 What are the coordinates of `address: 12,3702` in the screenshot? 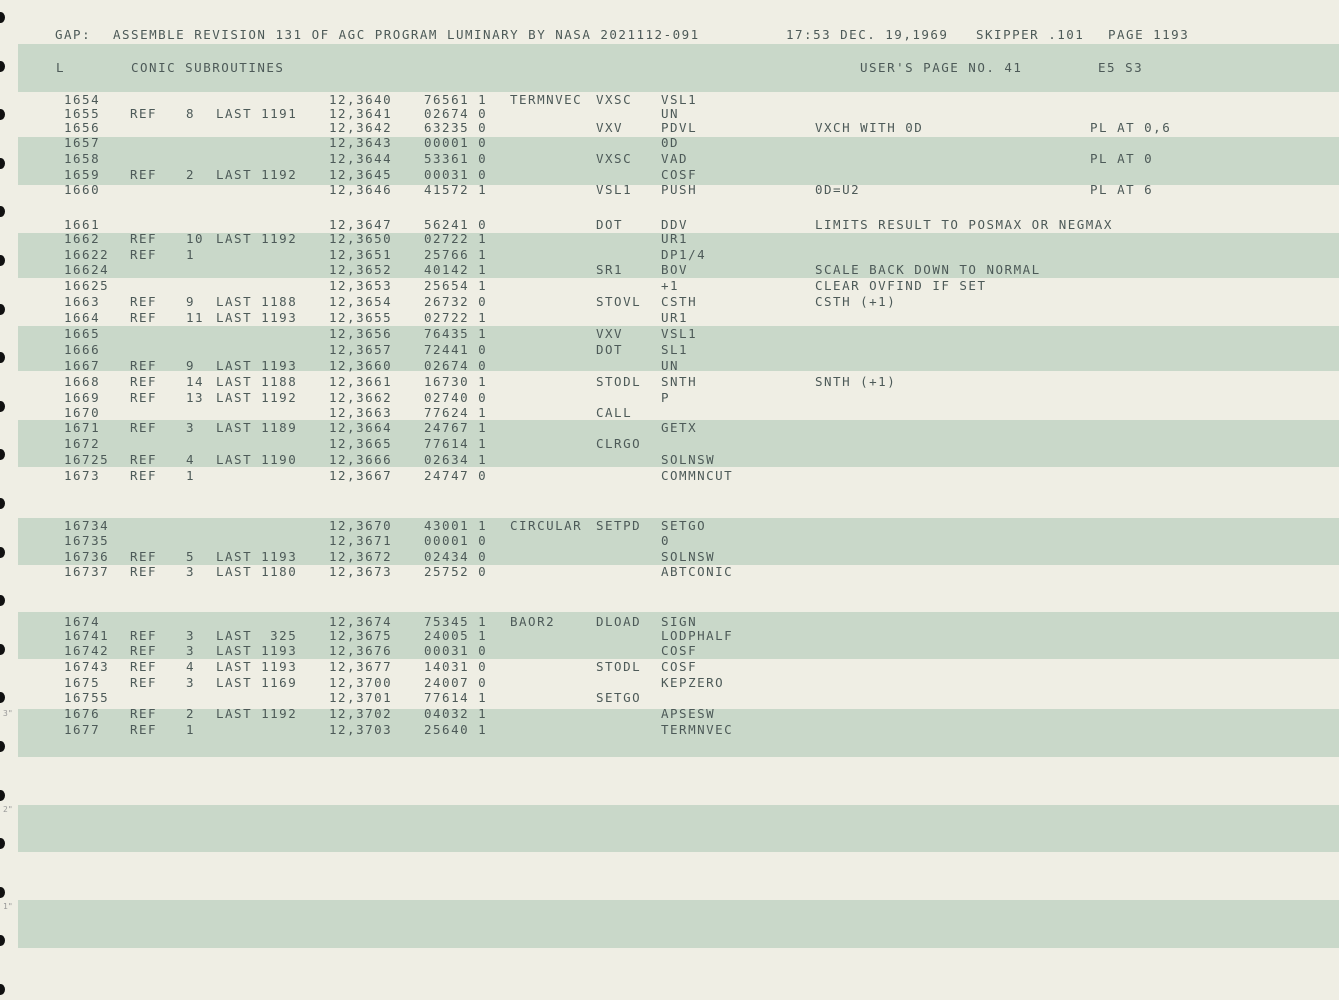 It's located at (361, 713).